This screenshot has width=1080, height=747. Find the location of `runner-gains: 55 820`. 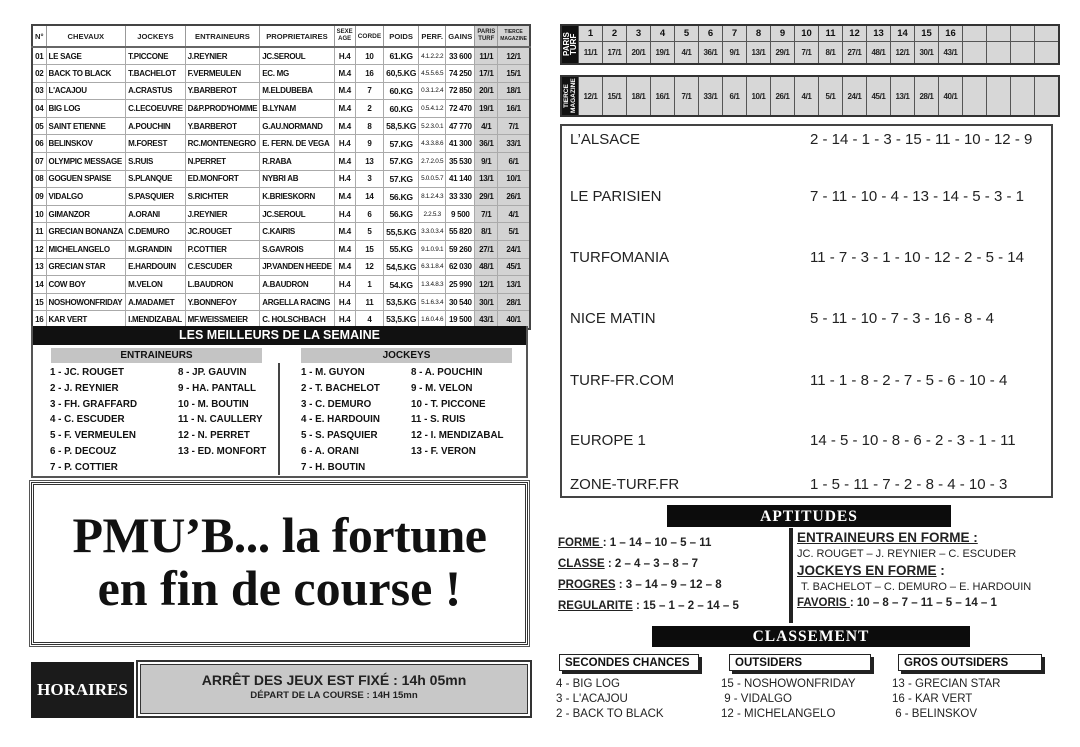

runner-gains: 55 820 is located at coordinates (460, 232).